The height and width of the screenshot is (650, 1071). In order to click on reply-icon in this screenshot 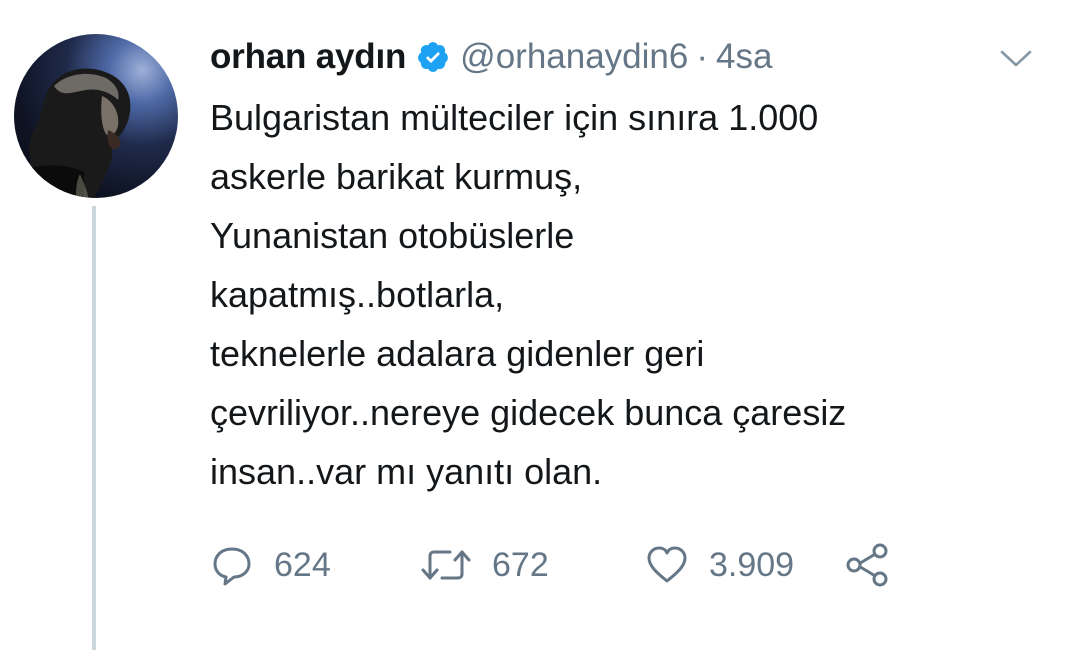, I will do `click(232, 566)`.